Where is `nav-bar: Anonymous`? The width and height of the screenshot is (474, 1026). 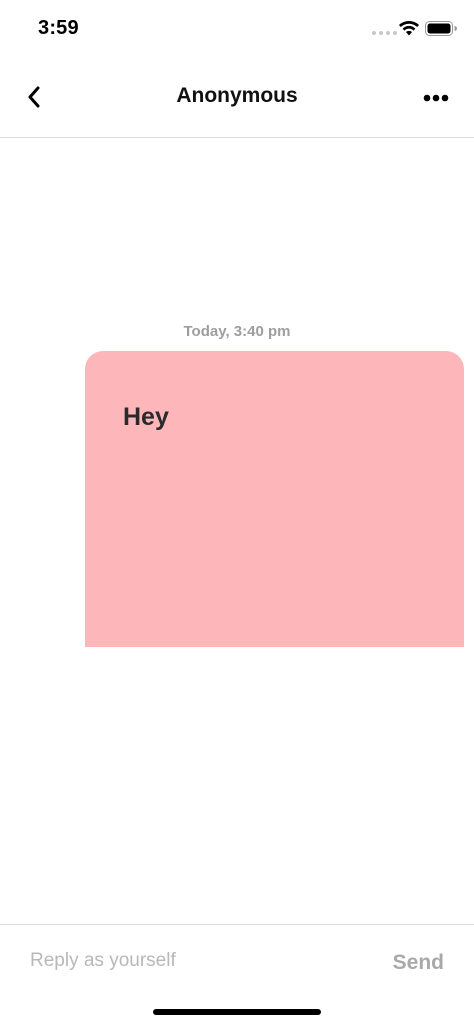
nav-bar: Anonymous is located at coordinates (237, 98).